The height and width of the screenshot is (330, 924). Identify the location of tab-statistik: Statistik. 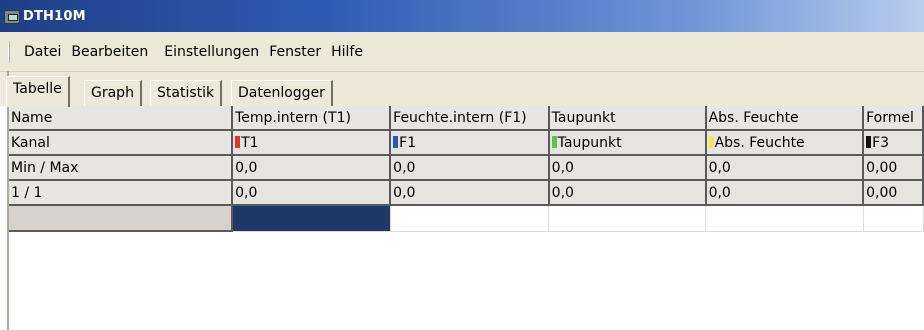
(186, 93).